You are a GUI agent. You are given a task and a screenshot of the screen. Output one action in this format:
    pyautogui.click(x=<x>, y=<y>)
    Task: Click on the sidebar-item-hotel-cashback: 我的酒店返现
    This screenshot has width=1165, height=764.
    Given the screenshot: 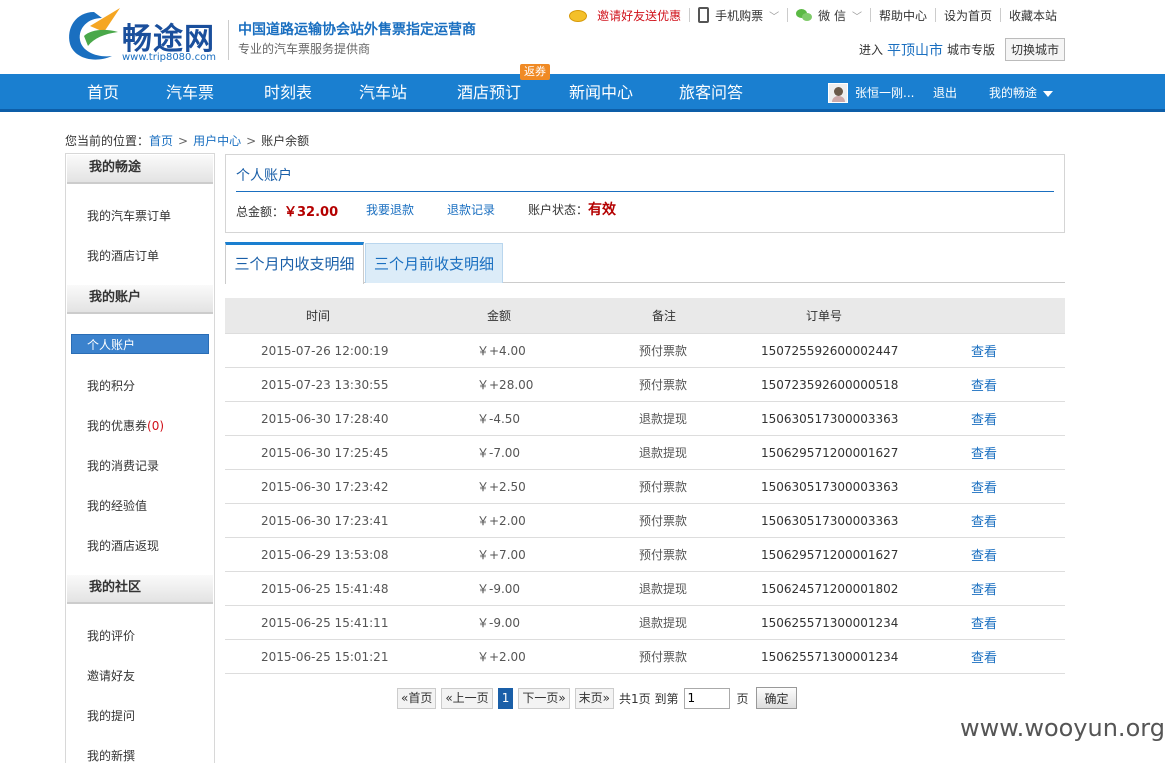 What is the action you would take?
    pyautogui.click(x=123, y=545)
    